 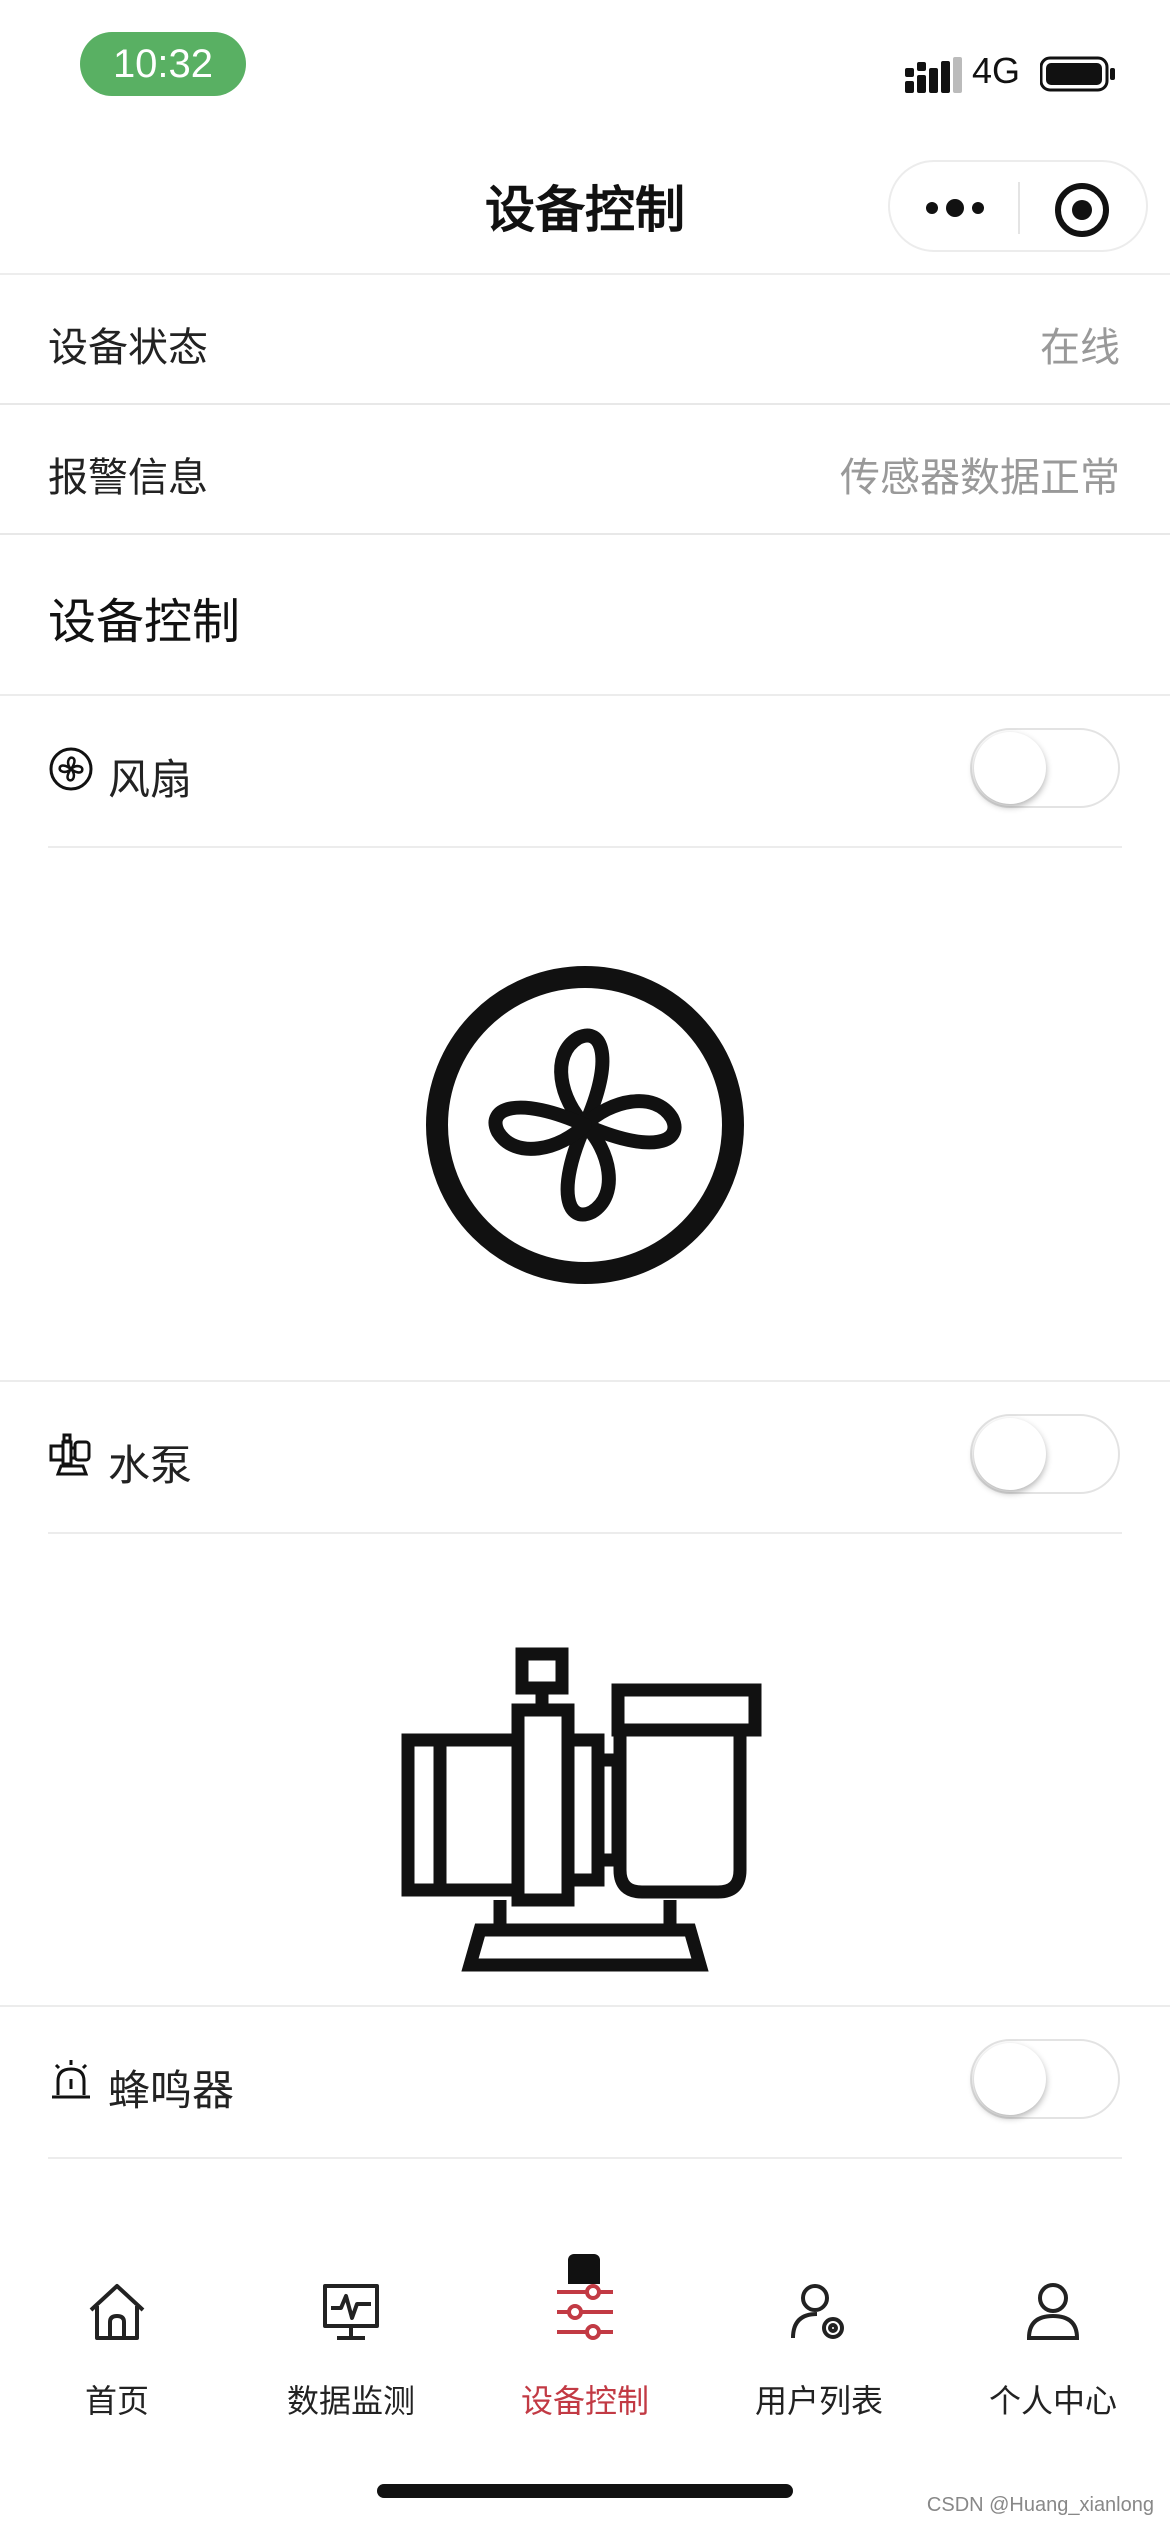 I want to click on control-section-title: 设备控制, so click(x=144, y=622).